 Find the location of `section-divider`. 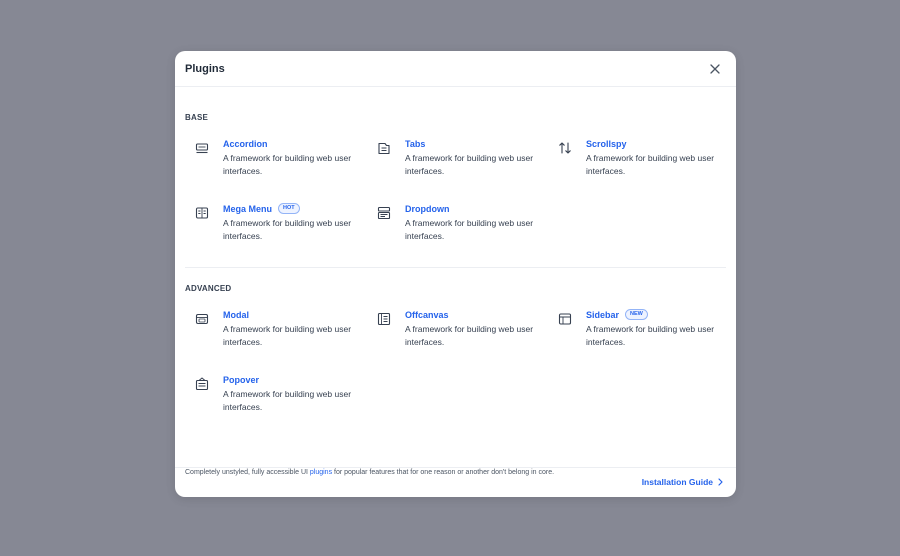

section-divider is located at coordinates (455, 267).